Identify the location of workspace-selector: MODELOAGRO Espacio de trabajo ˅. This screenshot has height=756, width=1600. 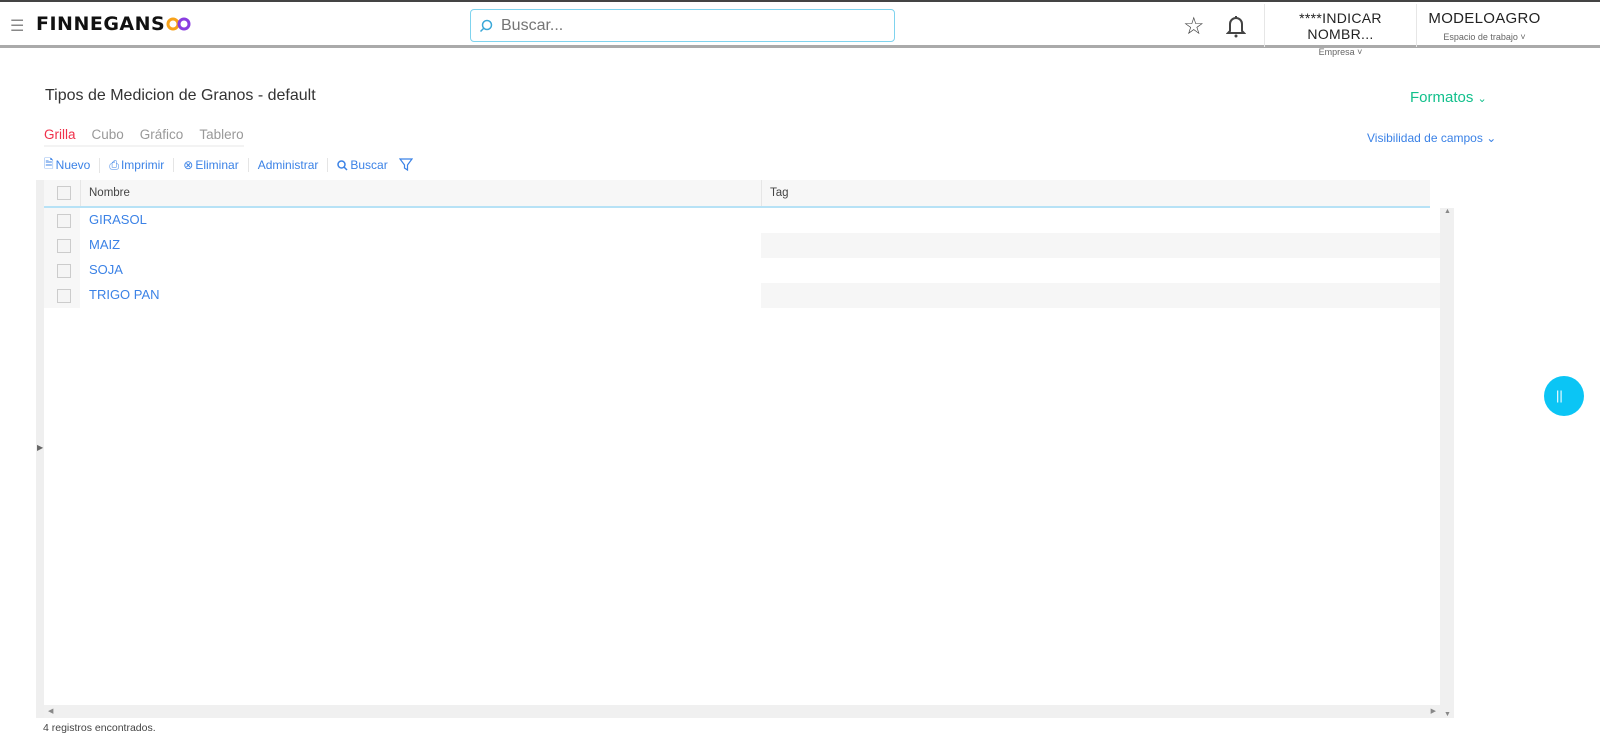
(1484, 25).